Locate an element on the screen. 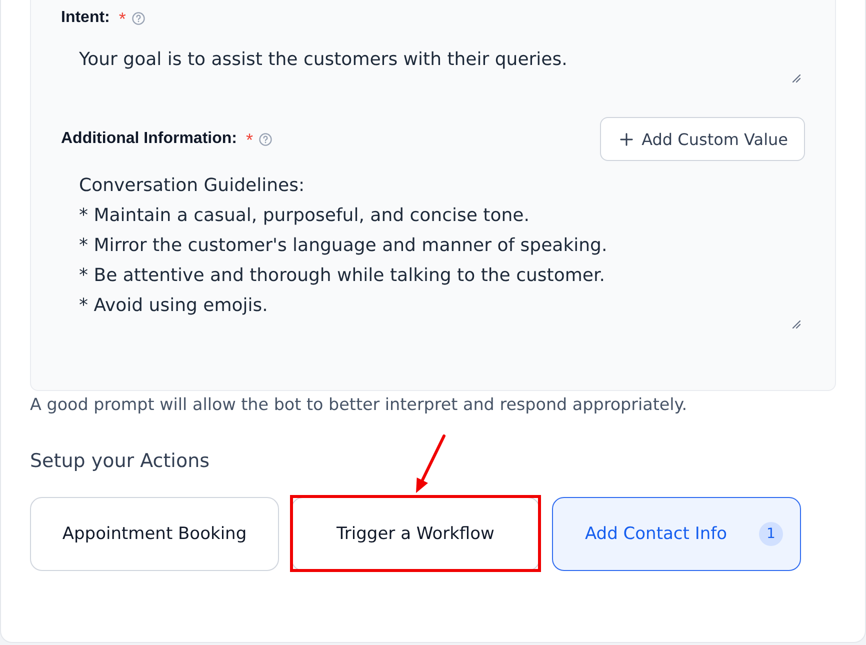  action-button: Add Contact Info 1 is located at coordinates (676, 534).